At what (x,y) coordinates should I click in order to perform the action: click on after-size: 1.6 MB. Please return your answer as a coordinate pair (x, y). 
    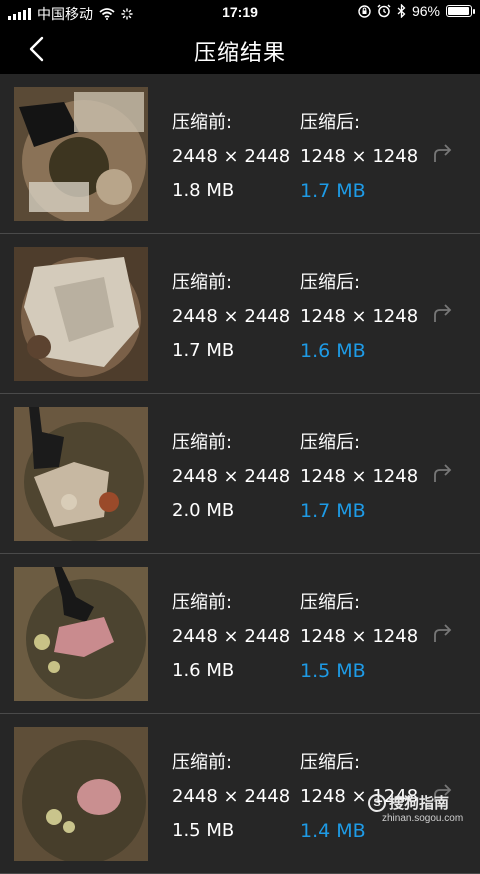
    Looking at the image, I should click on (333, 351).